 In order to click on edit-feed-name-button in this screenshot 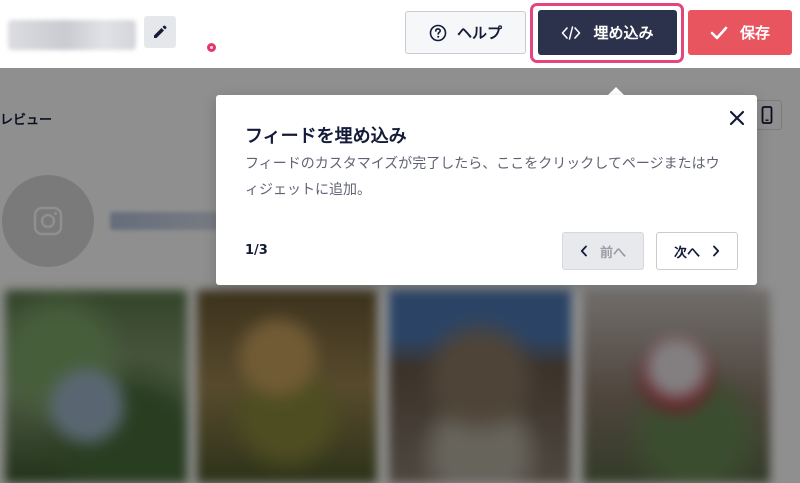, I will do `click(160, 32)`.